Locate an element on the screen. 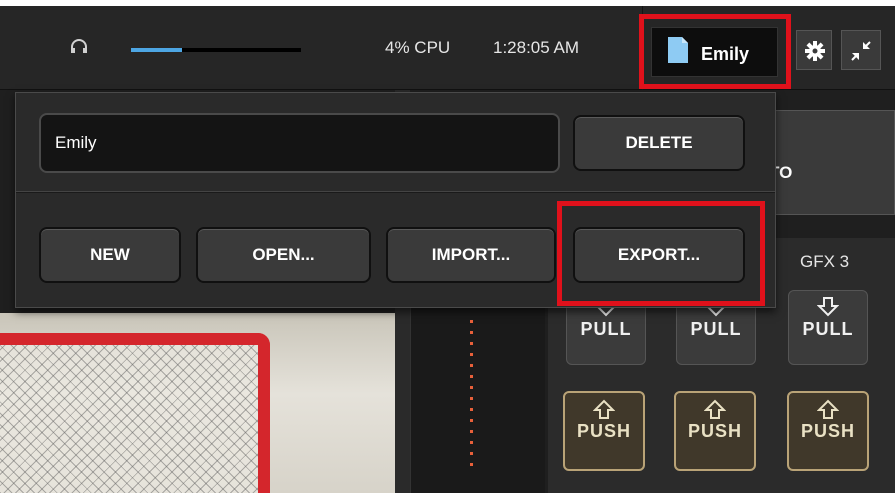  goal-post is located at coordinates (264, 413).